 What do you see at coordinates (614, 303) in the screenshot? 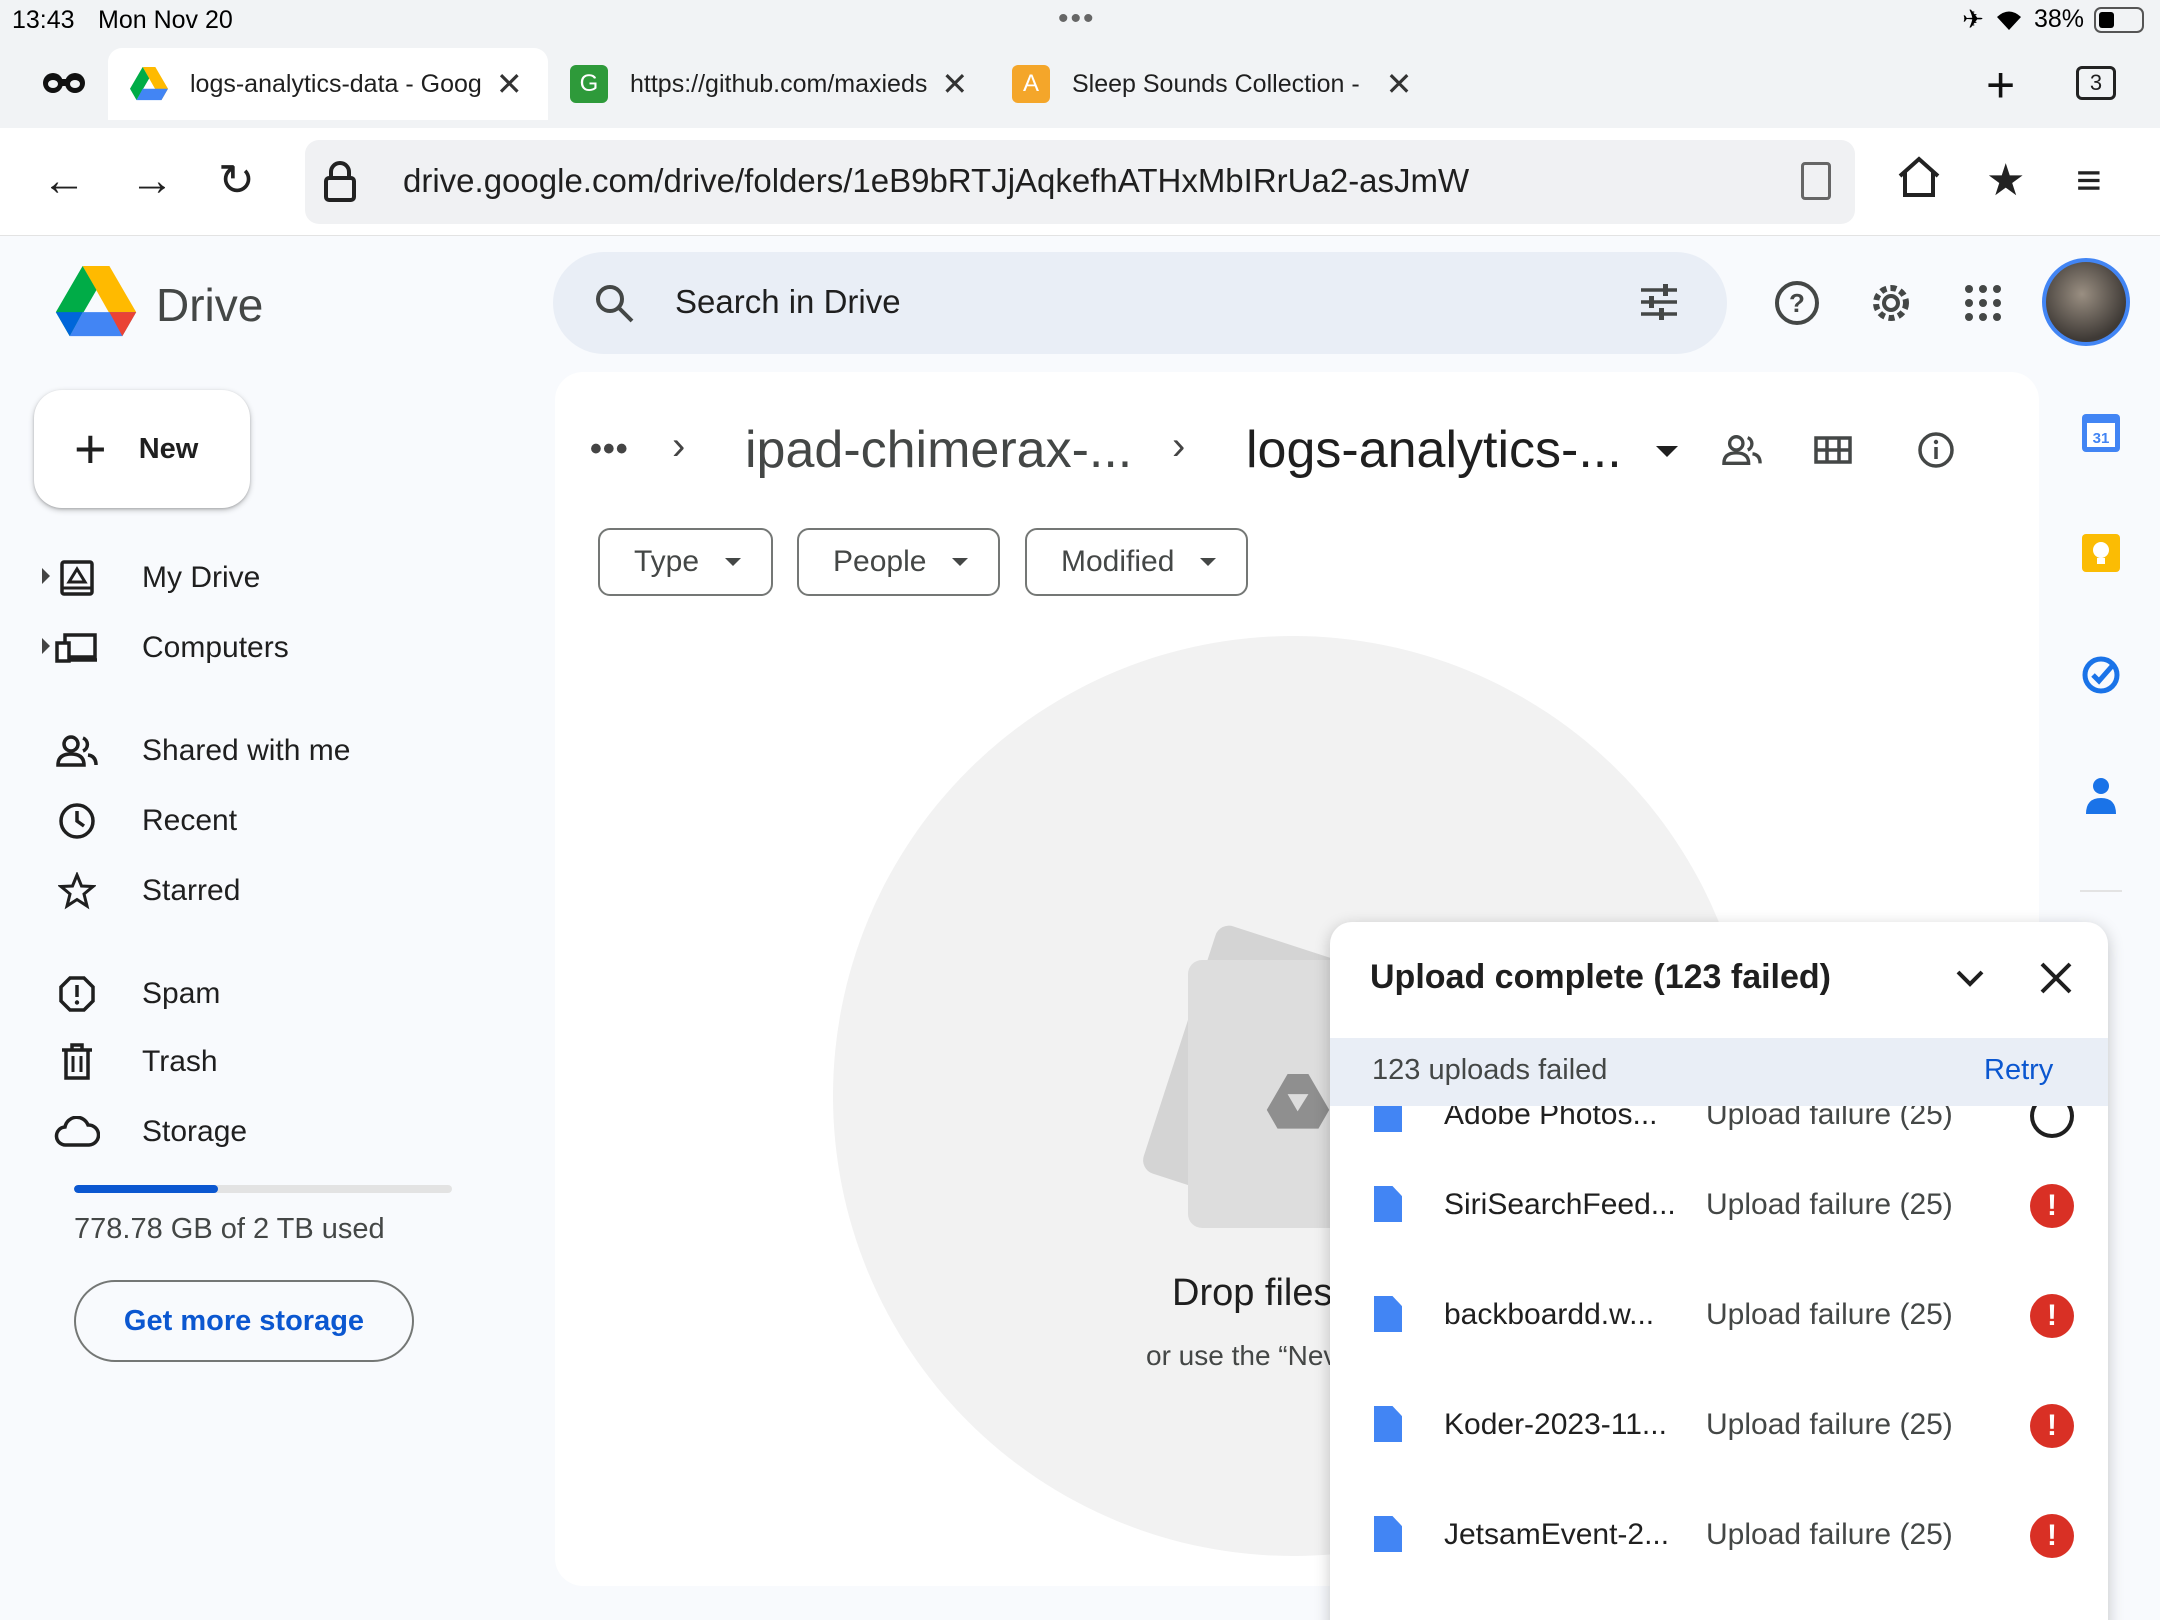
I see `search-icon` at bounding box center [614, 303].